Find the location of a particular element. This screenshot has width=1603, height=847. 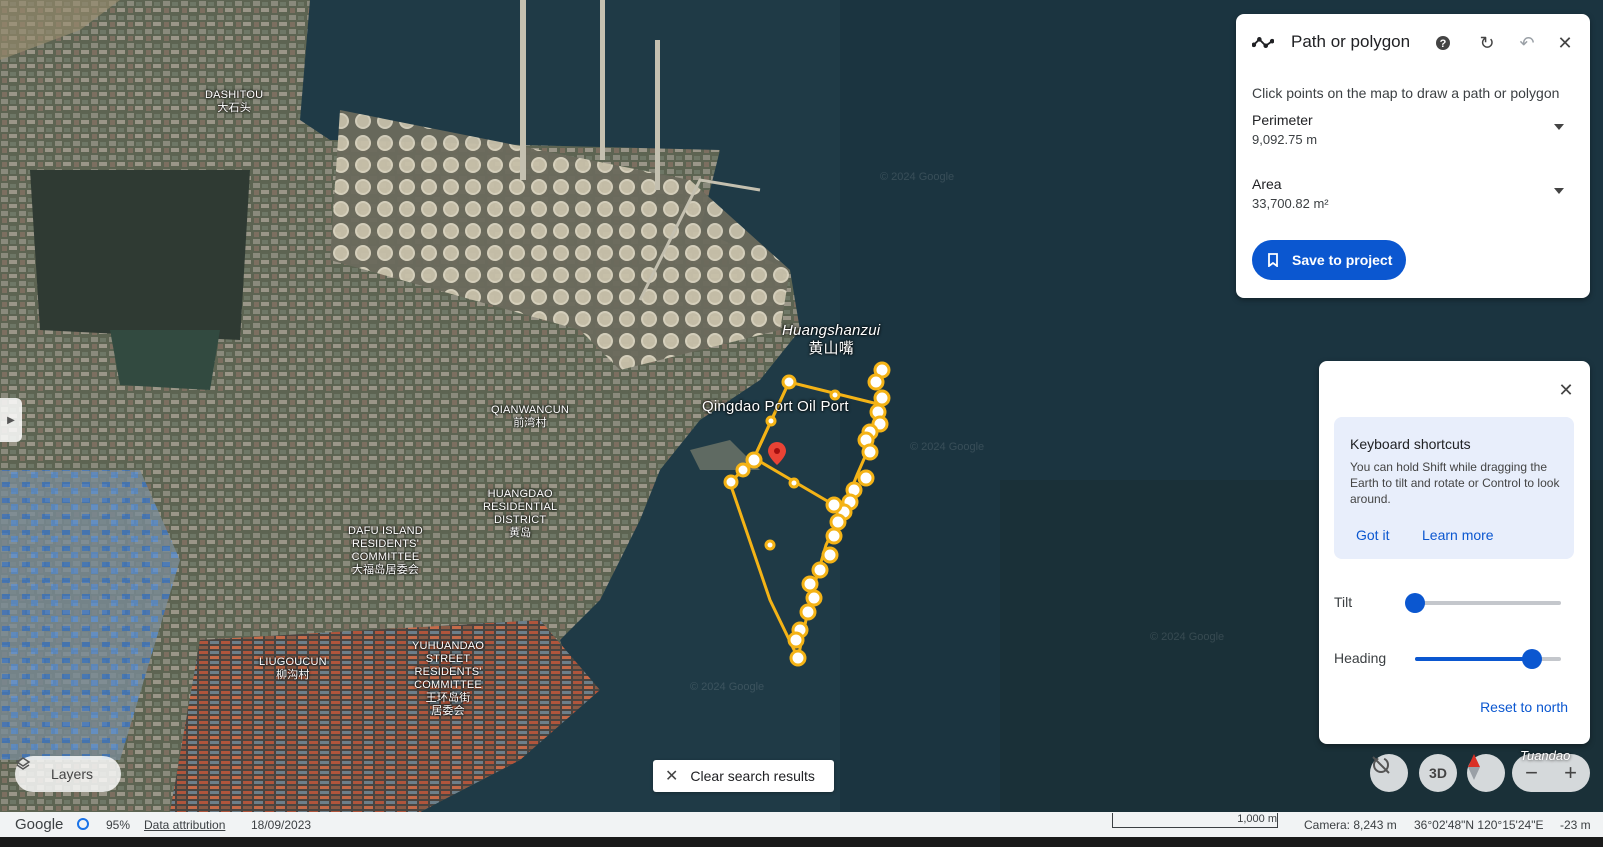

area-row: Area 33,700.82 m² is located at coordinates (1412, 199).